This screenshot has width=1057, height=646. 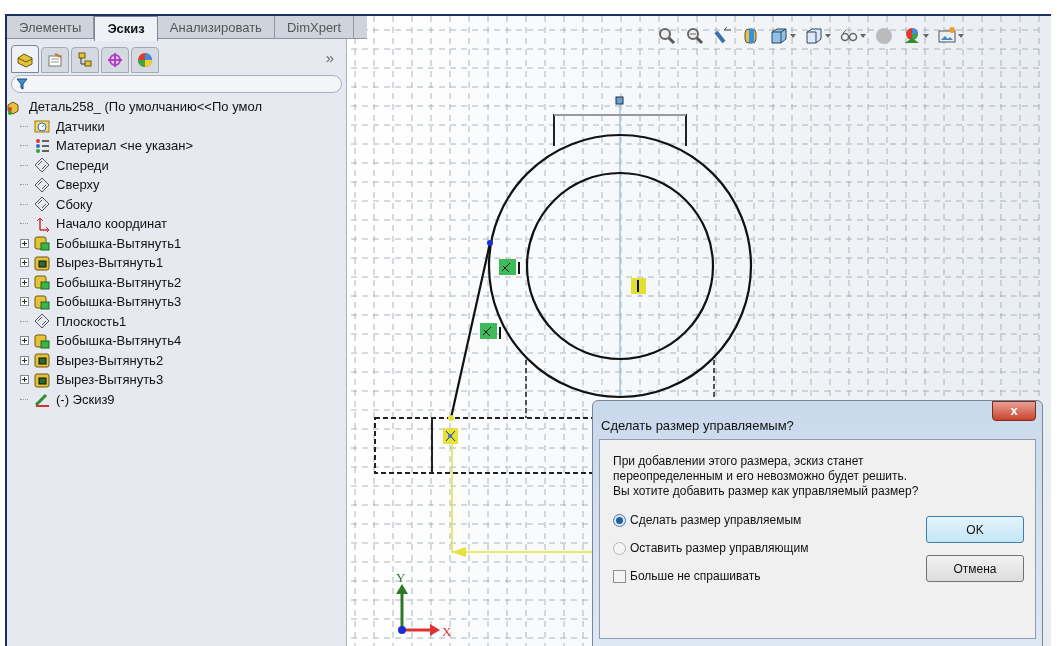 I want to click on zoom-fit-icon, so click(x=667, y=36).